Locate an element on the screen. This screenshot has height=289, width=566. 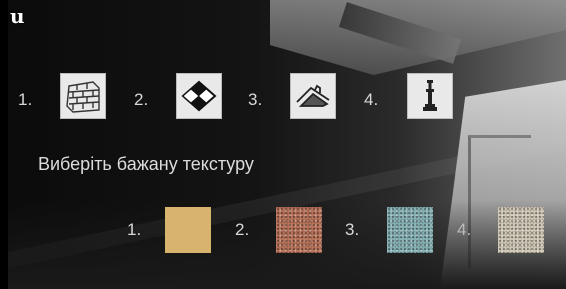
floor-category-button is located at coordinates (199, 96).